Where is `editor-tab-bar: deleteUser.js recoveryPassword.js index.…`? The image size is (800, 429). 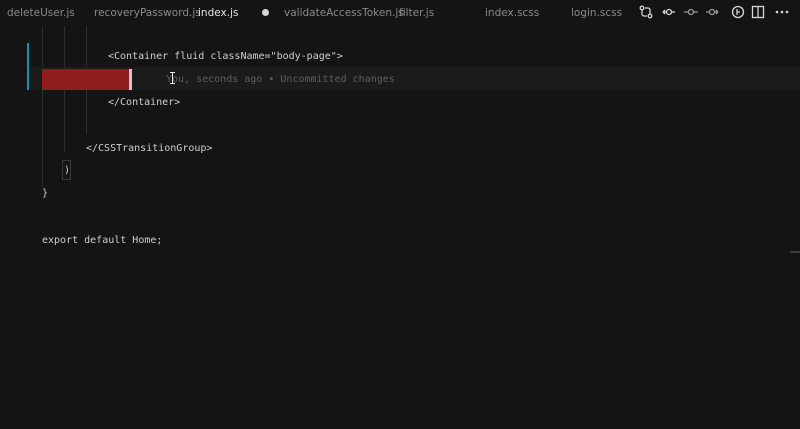 editor-tab-bar: deleteUser.js recoveryPassword.js index.… is located at coordinates (400, 13).